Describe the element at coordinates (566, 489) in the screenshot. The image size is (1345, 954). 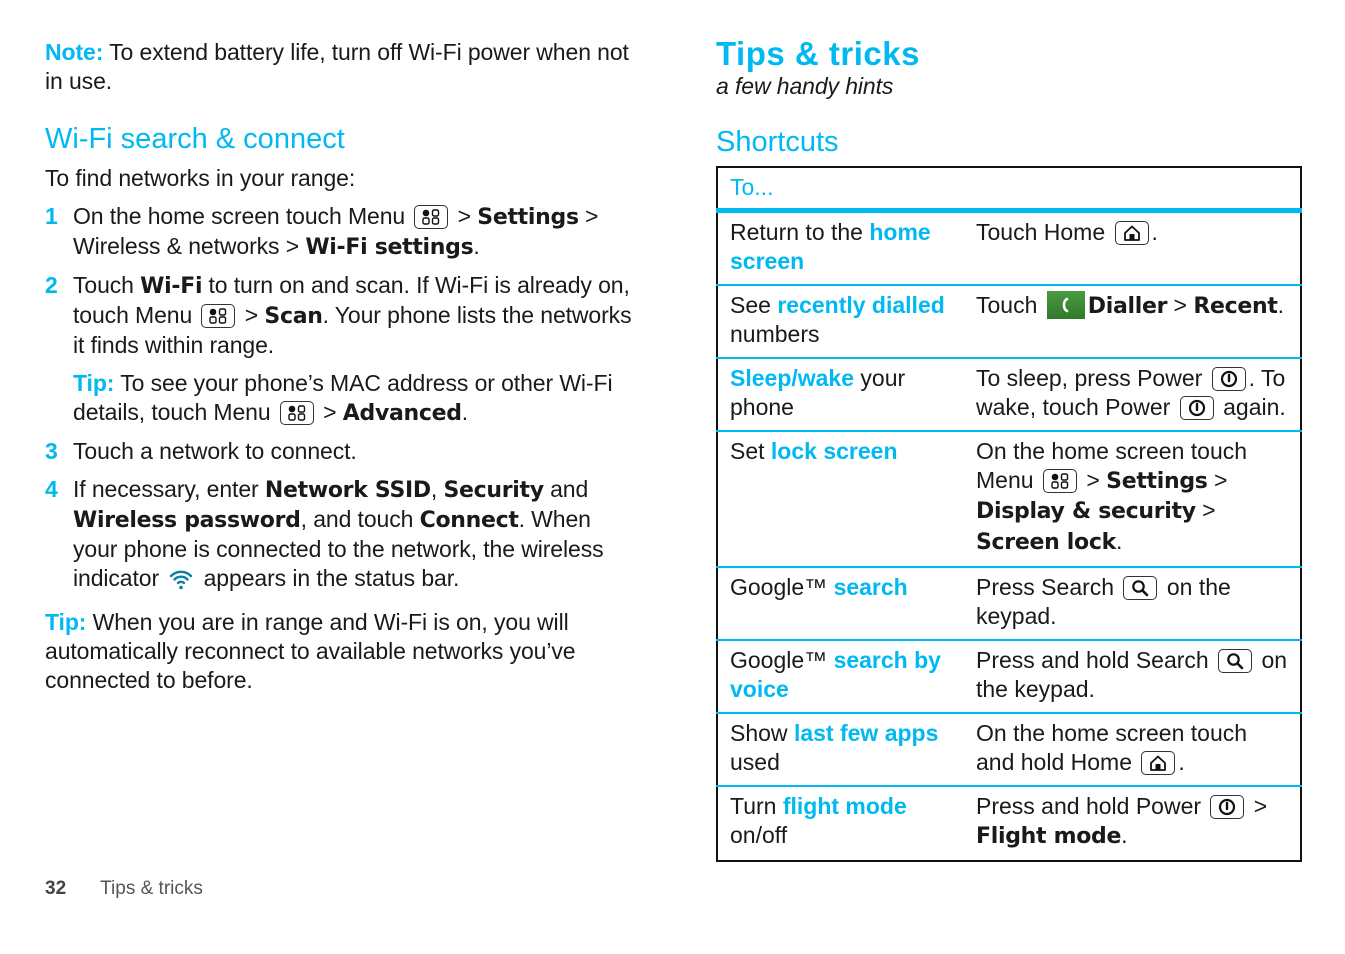
I see `step-text: and` at that location.